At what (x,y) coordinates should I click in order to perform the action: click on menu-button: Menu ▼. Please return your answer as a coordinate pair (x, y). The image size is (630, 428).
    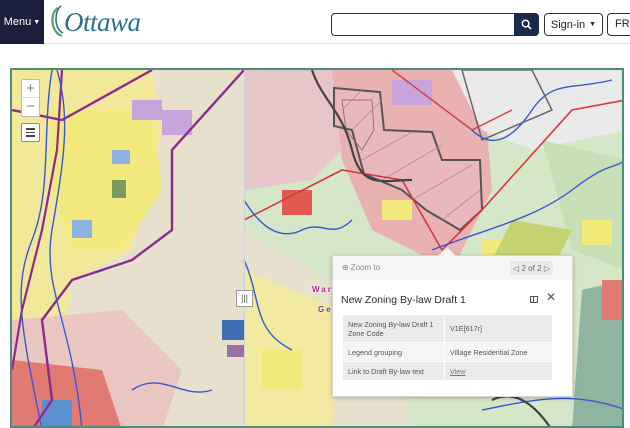
    Looking at the image, I should click on (22, 22).